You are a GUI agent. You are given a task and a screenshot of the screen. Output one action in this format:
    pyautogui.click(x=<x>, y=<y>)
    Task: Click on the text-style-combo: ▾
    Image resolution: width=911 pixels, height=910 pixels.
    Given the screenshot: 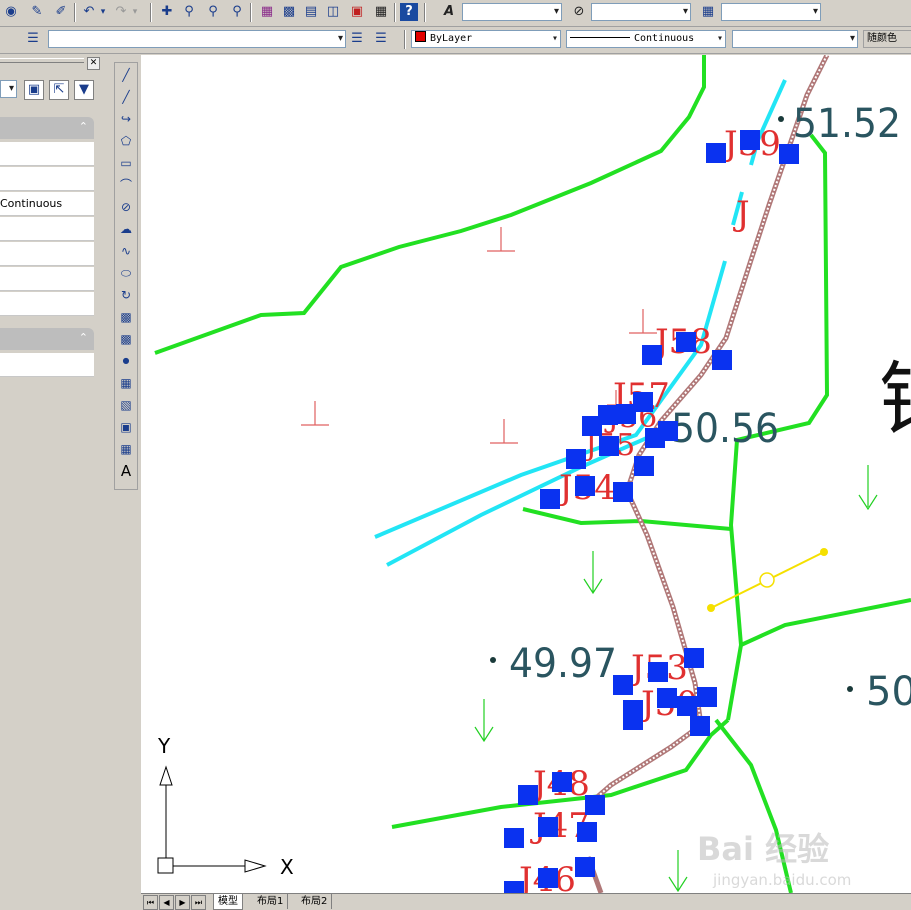 What is the action you would take?
    pyautogui.click(x=512, y=12)
    